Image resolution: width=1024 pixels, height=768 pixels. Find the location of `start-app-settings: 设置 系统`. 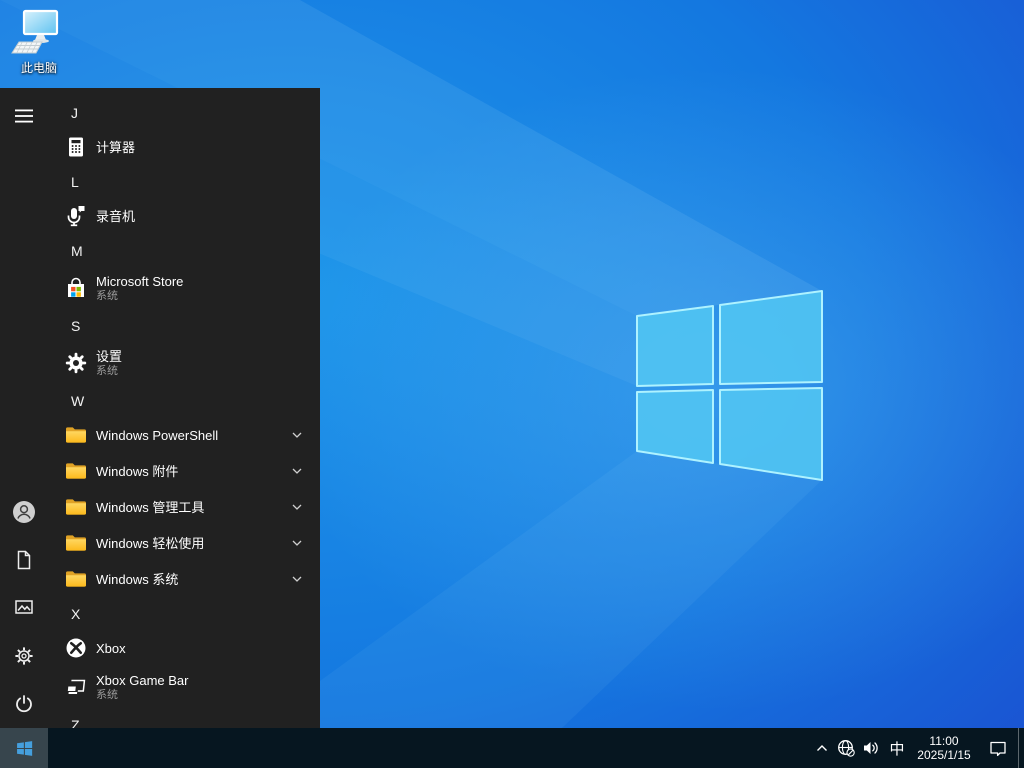

start-app-settings: 设置 系统 is located at coordinates (184, 363).